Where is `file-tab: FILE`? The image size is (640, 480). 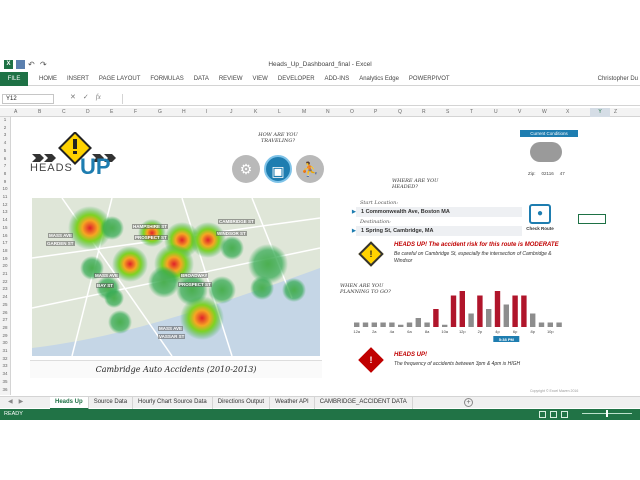
file-tab: FILE is located at coordinates (14, 79).